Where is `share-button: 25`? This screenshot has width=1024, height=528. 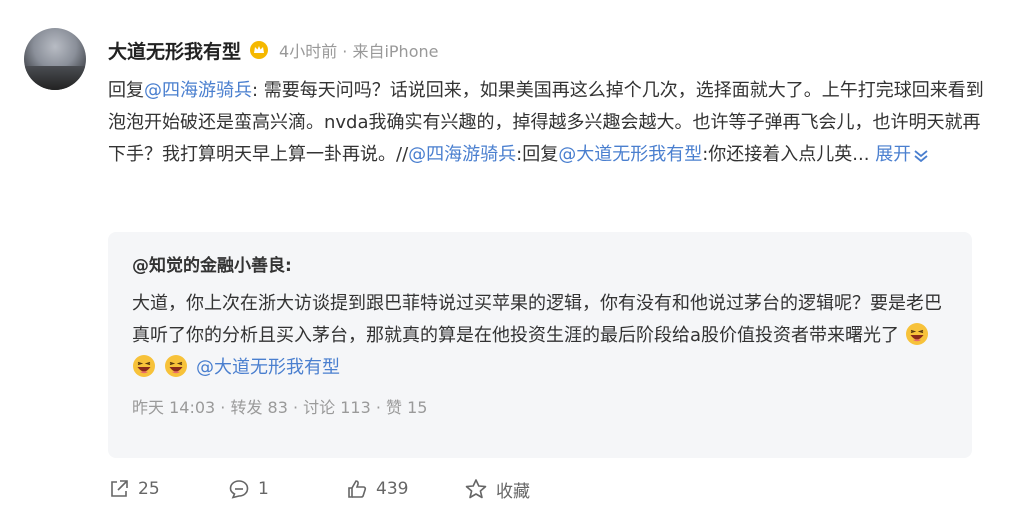
share-button: 25 is located at coordinates (168, 489).